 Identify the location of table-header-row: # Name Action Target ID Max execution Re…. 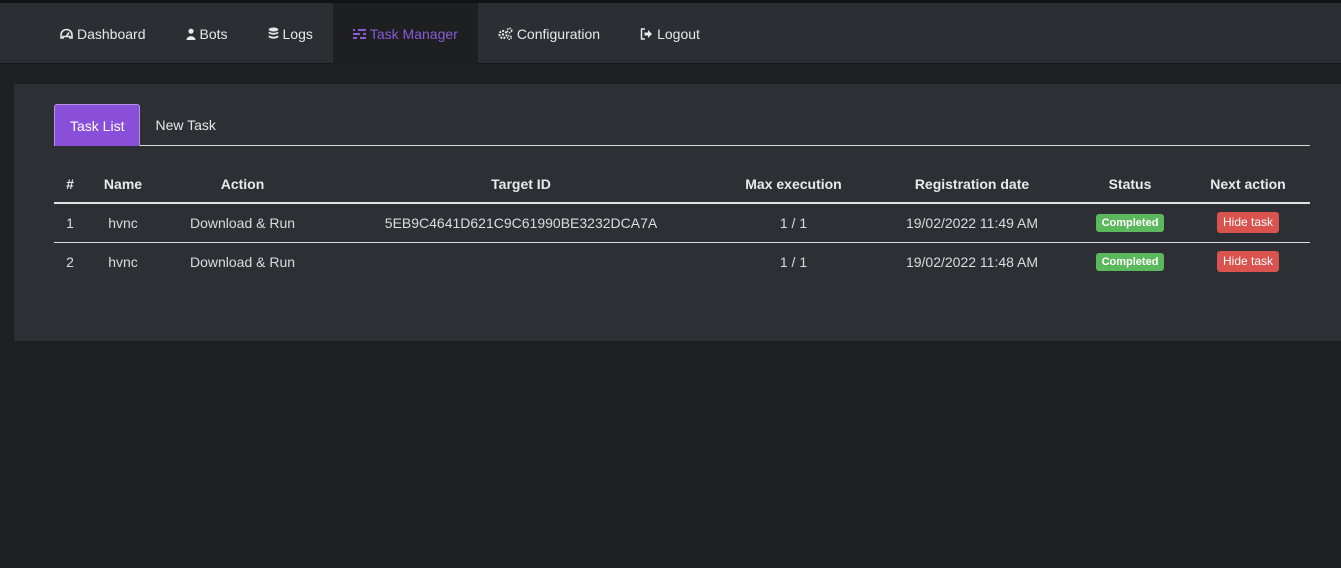
(682, 185).